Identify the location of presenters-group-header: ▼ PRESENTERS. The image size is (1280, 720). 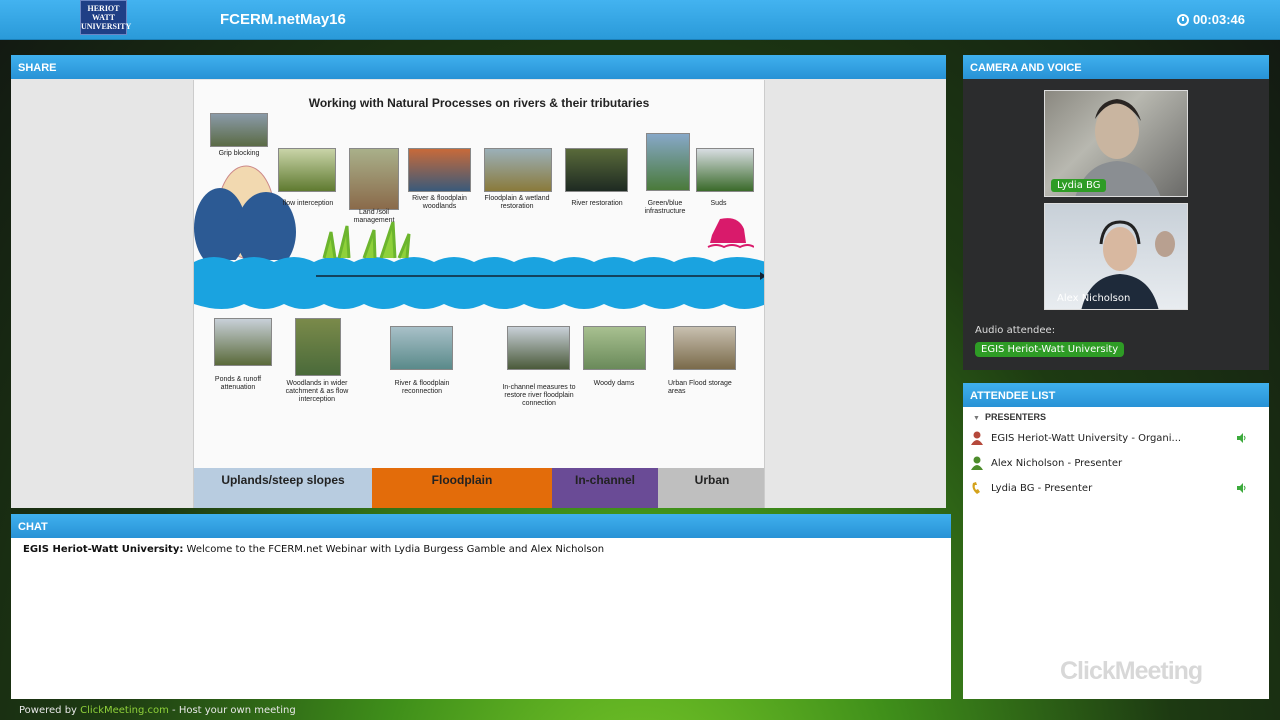
(1009, 417).